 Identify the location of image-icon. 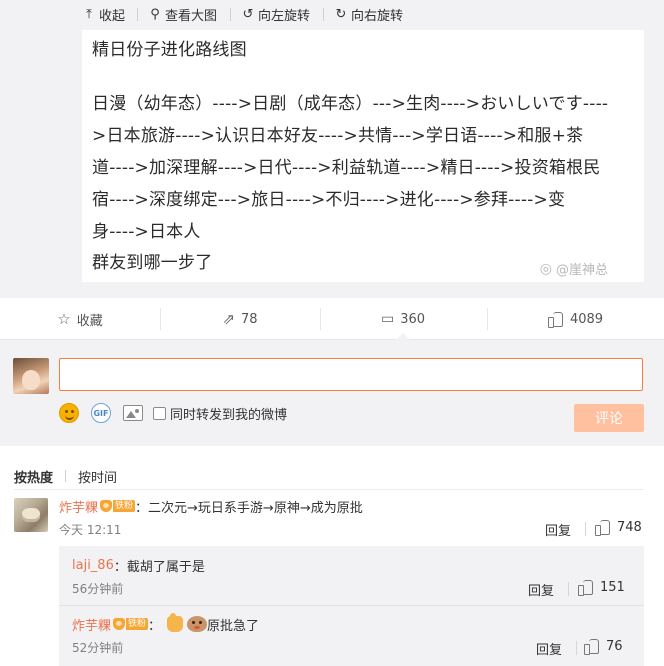
(133, 413).